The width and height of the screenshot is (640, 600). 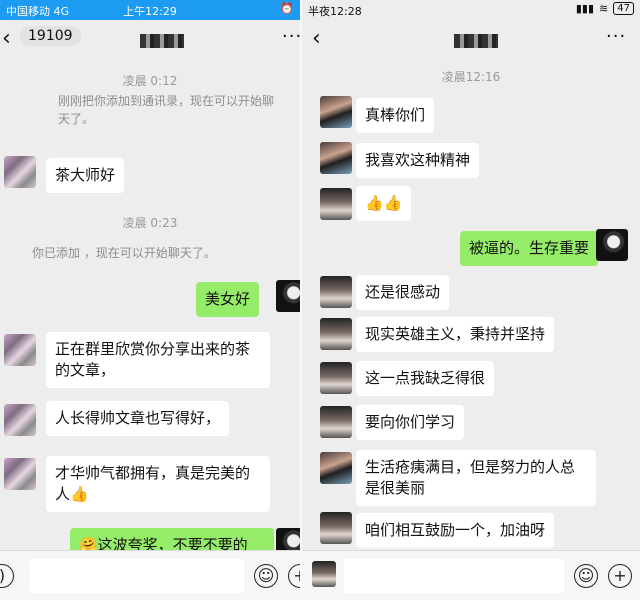 I want to click on chat-header: ‹ ···, so click(x=471, y=40).